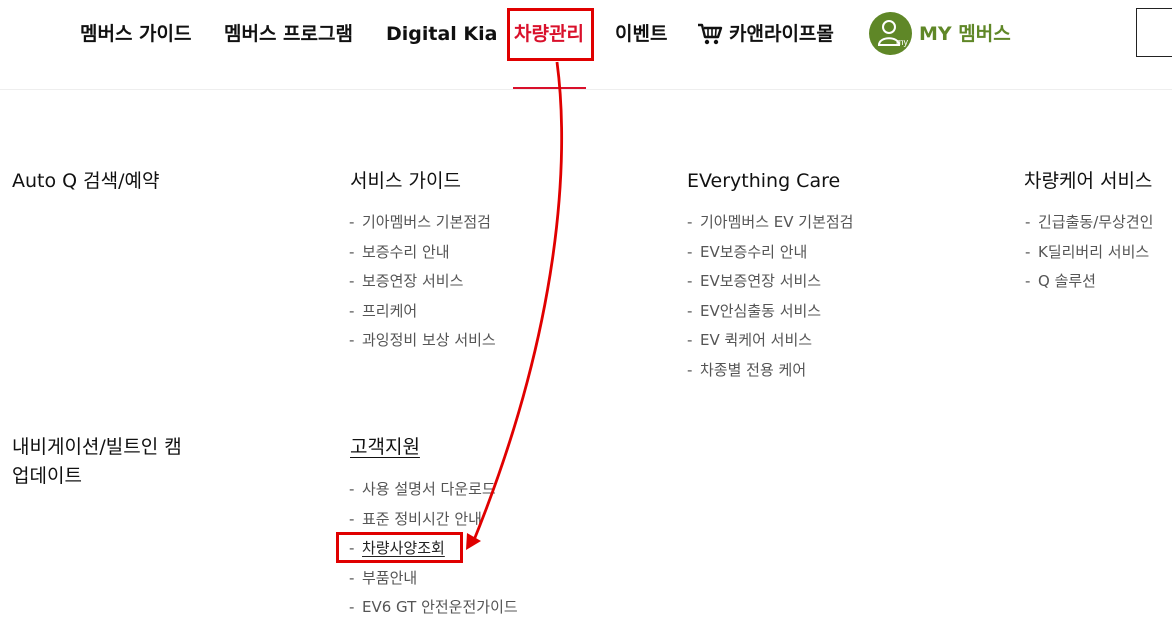  Describe the element at coordinates (422, 312) in the screenshot. I see `list-item: - 프리케어` at that location.